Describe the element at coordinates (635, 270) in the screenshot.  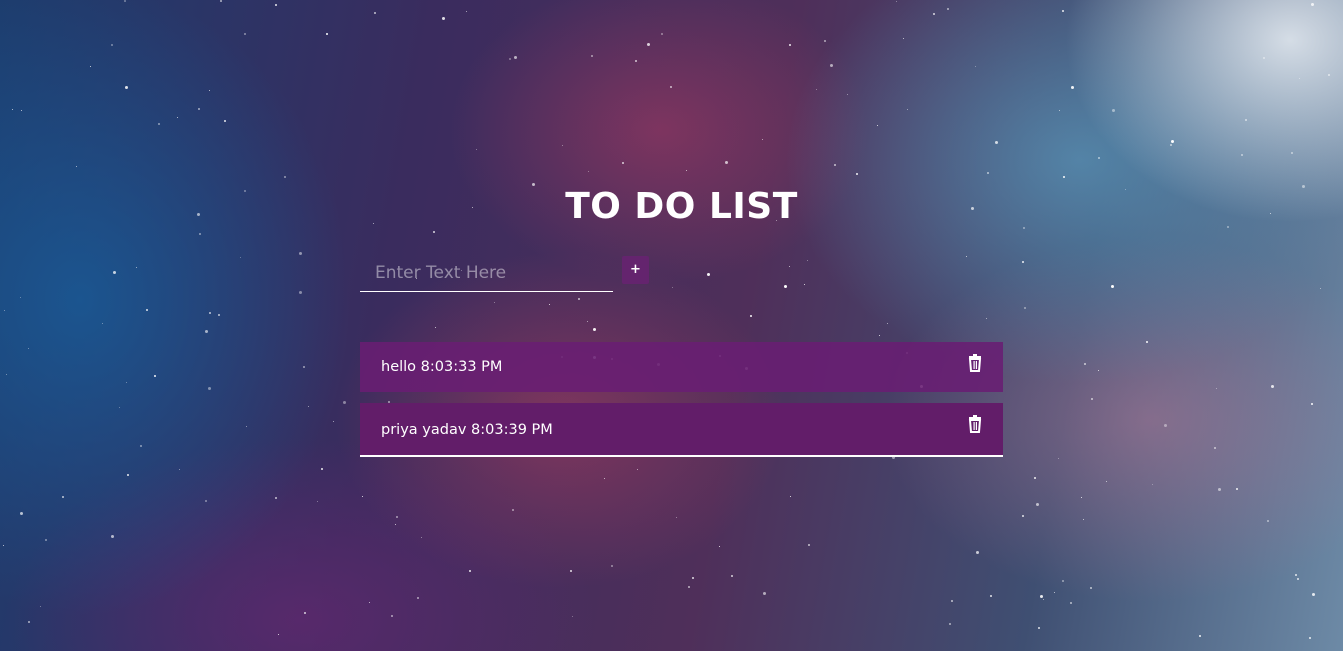
I see `add-task-button: +` at that location.